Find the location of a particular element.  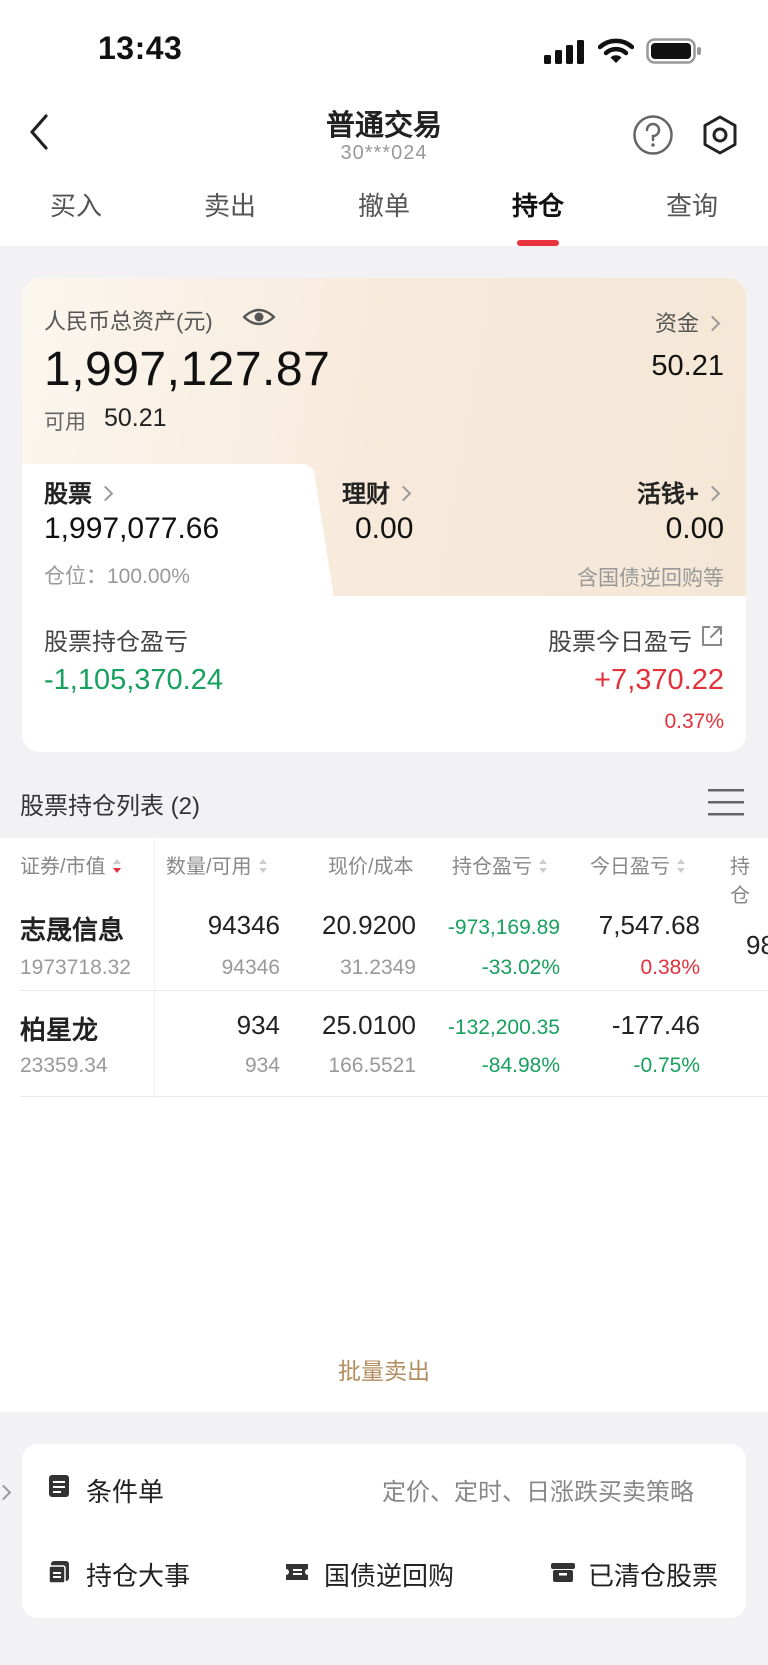

holding-pl-value: -1,105,370.24 is located at coordinates (133, 680).